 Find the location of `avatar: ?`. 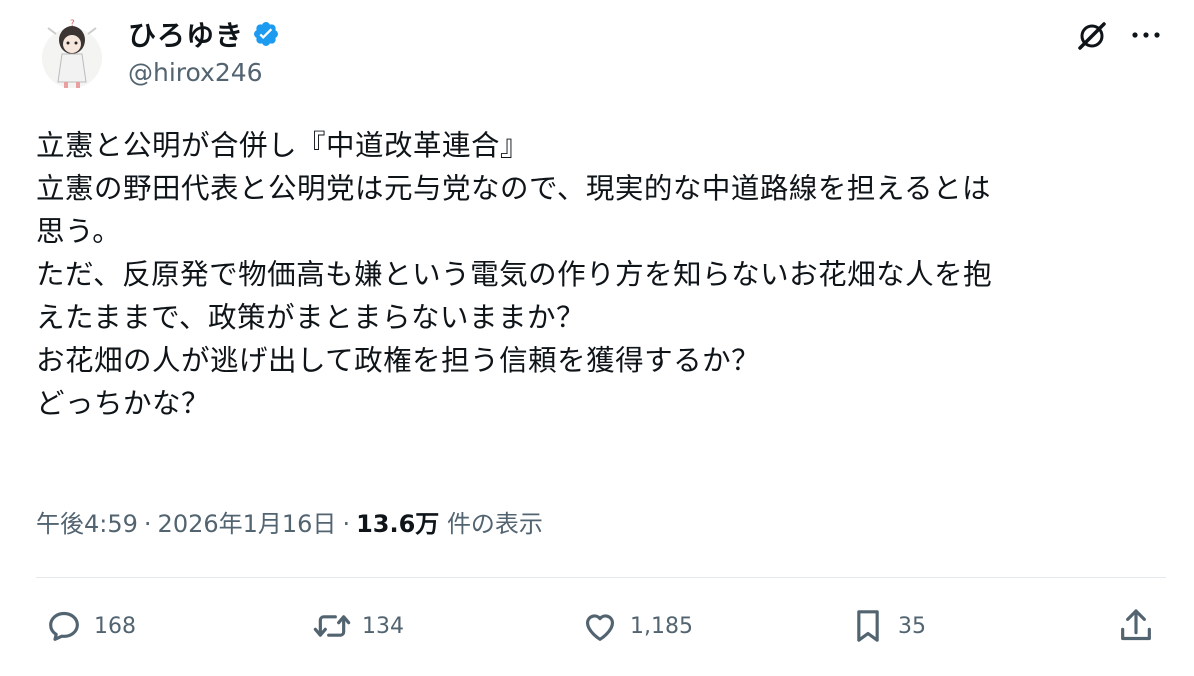

avatar: ? is located at coordinates (72, 54).